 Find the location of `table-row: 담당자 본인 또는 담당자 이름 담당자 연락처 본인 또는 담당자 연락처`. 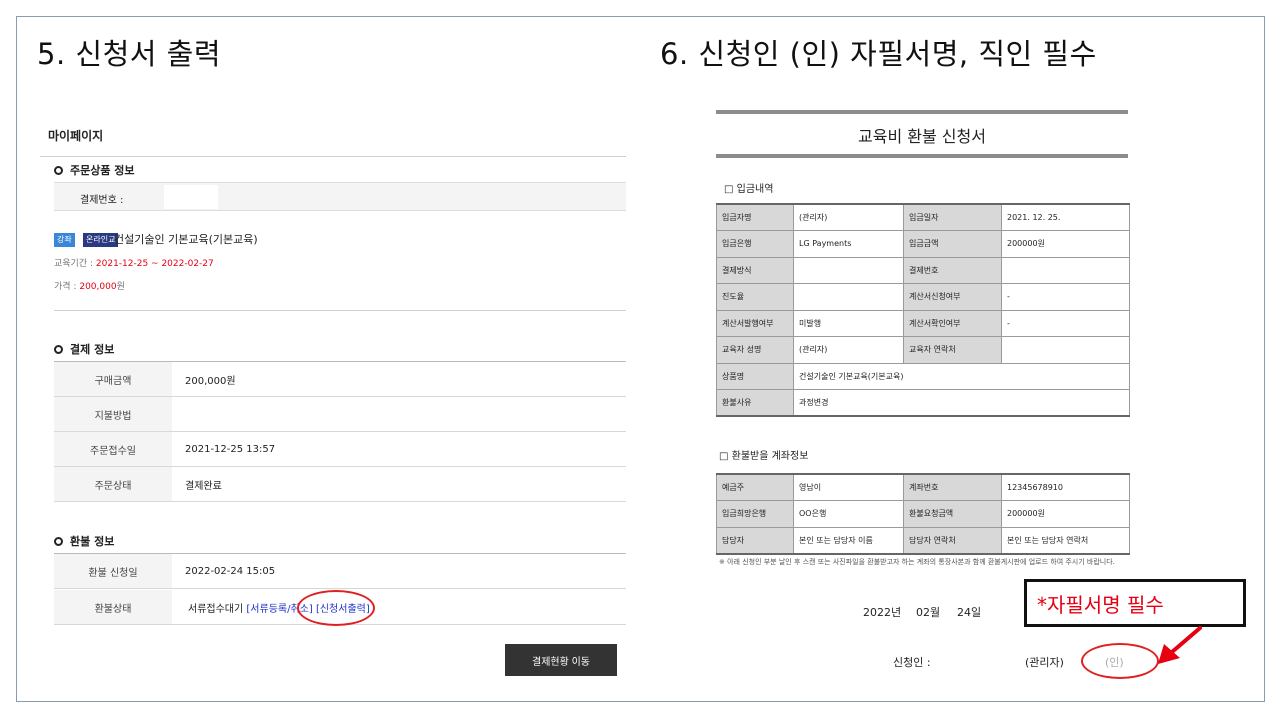

table-row: 담당자 본인 또는 담당자 이름 담당자 연락처 본인 또는 담당자 연락처 is located at coordinates (923, 540).